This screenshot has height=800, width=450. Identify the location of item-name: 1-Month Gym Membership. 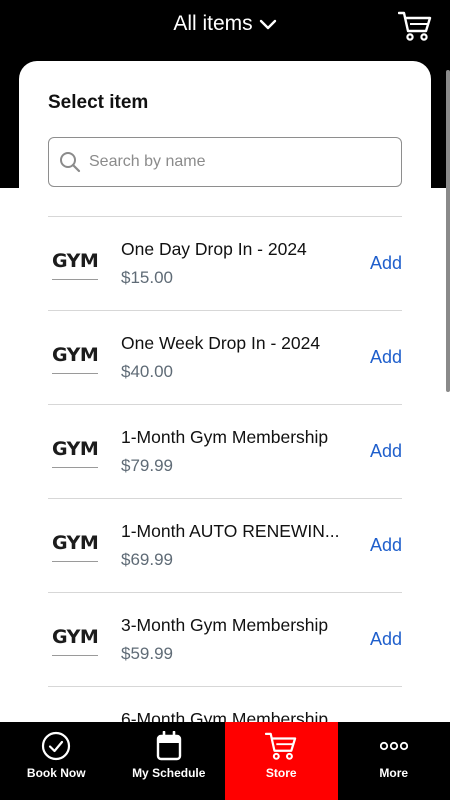
(225, 437).